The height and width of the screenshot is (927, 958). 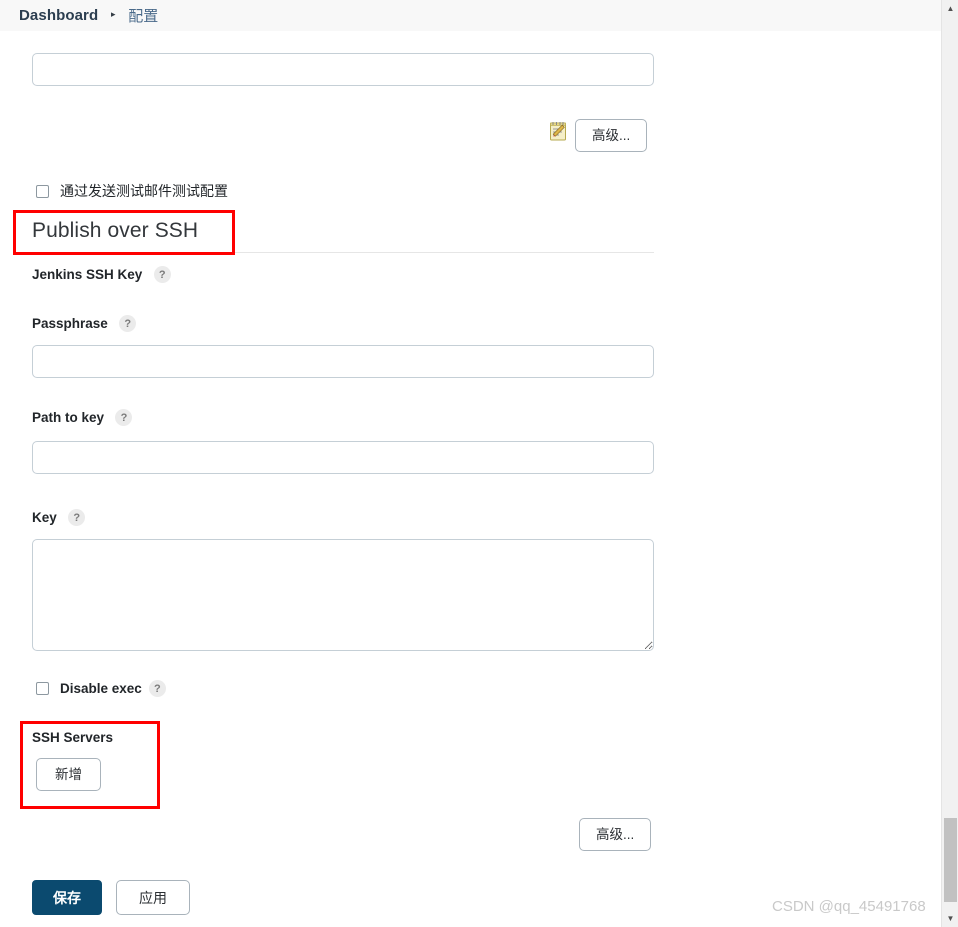 I want to click on ssh-servers-label: SSH Servers, so click(x=72, y=738).